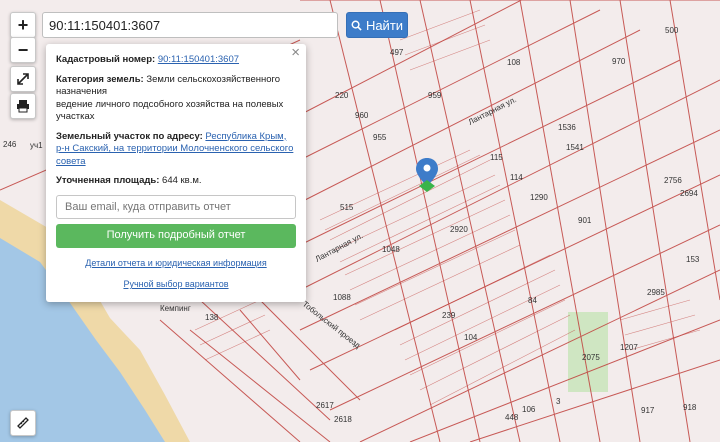  I want to click on parcel-label: 104, so click(471, 337).